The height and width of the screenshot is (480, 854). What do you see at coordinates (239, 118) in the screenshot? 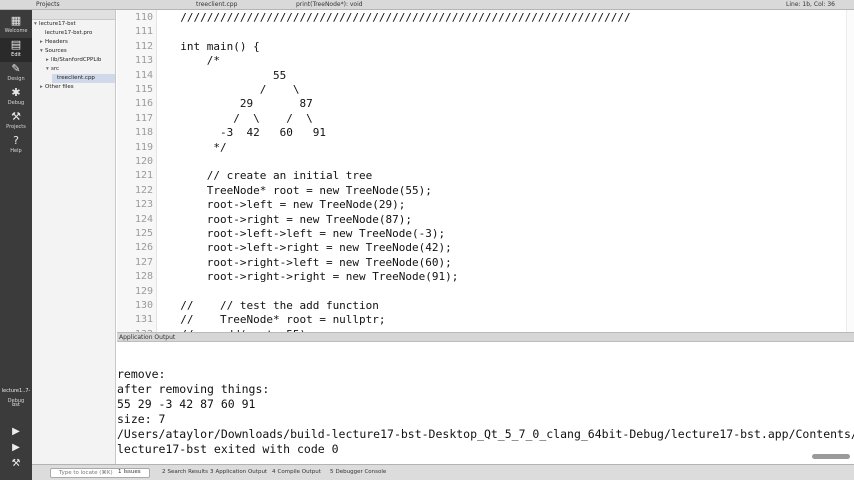
I see `code-line: / \ / \` at bounding box center [239, 118].